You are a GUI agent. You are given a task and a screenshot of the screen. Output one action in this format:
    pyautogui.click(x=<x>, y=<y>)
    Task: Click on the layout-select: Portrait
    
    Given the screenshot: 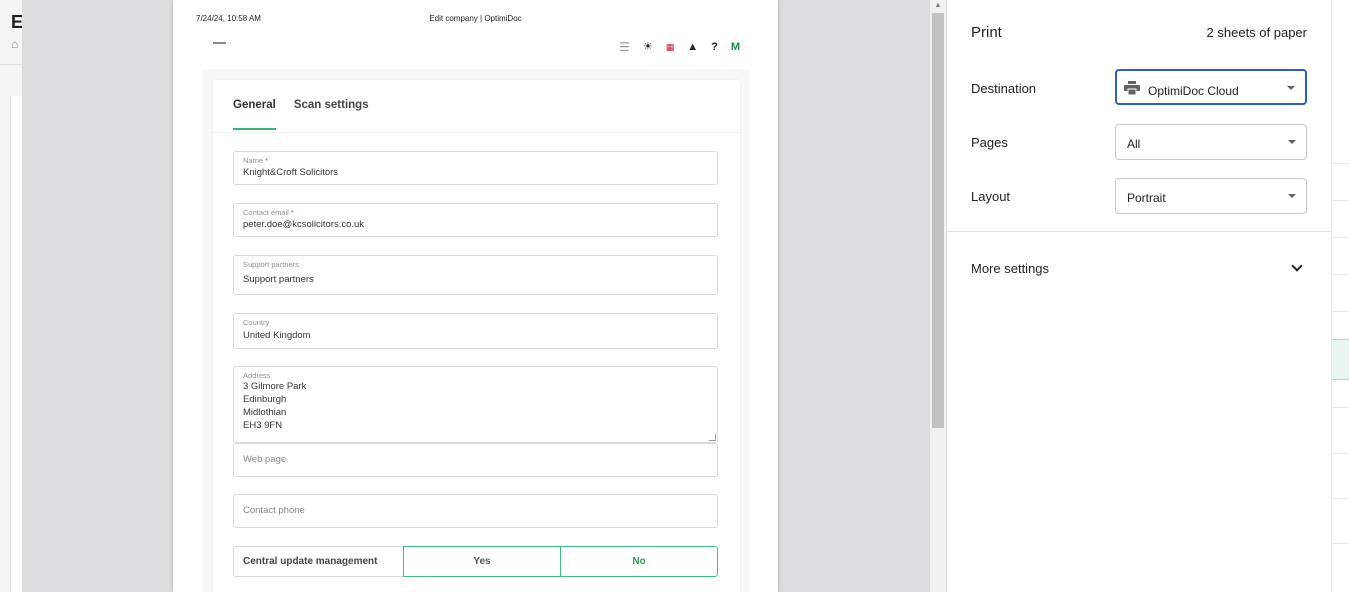 What is the action you would take?
    pyautogui.click(x=1211, y=196)
    